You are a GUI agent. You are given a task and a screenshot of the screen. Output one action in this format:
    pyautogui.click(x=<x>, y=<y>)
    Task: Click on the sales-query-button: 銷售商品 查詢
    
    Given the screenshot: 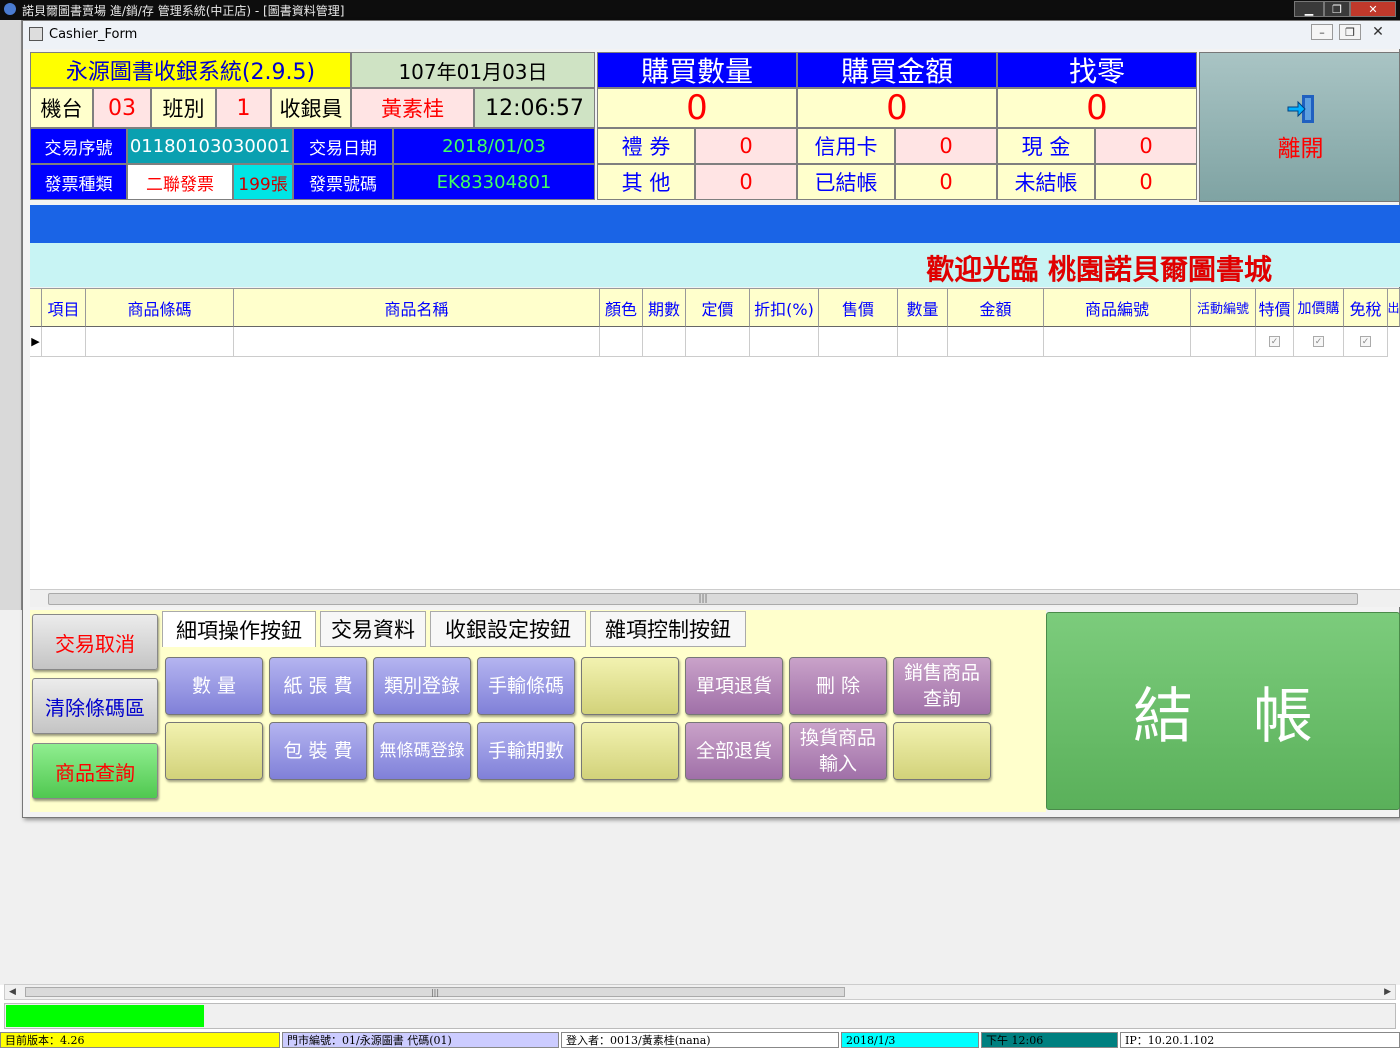 What is the action you would take?
    pyautogui.click(x=942, y=686)
    